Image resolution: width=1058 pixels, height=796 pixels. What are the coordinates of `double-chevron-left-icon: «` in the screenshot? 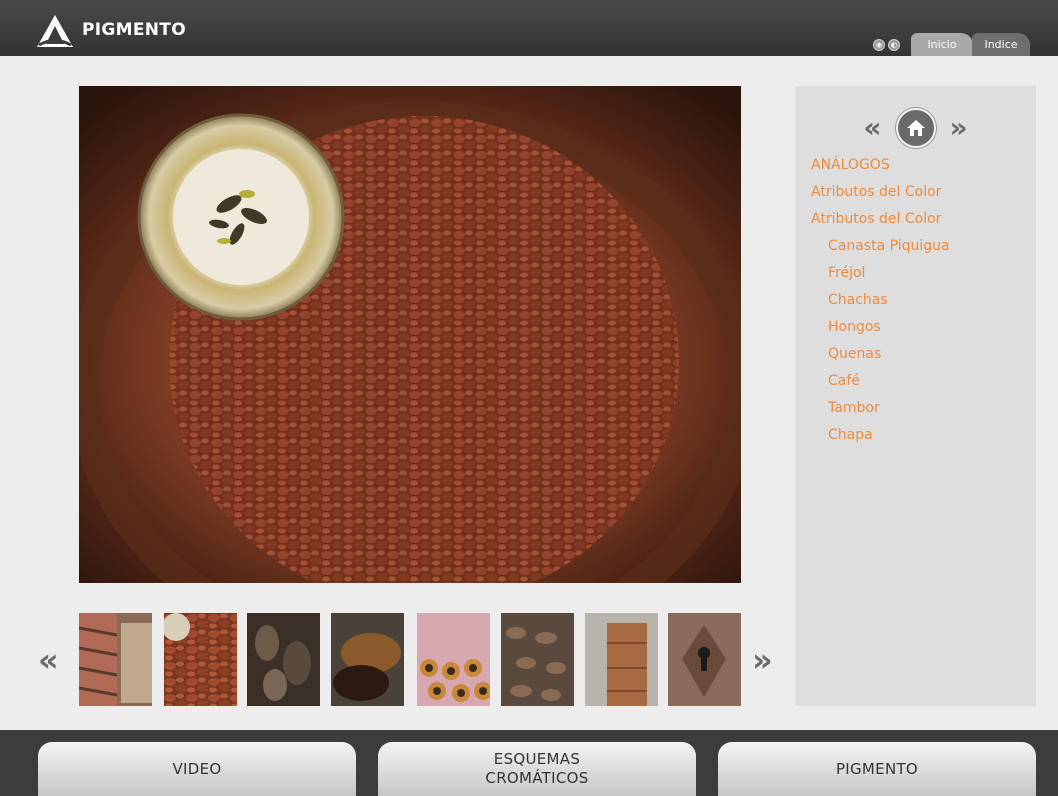 It's located at (872, 128).